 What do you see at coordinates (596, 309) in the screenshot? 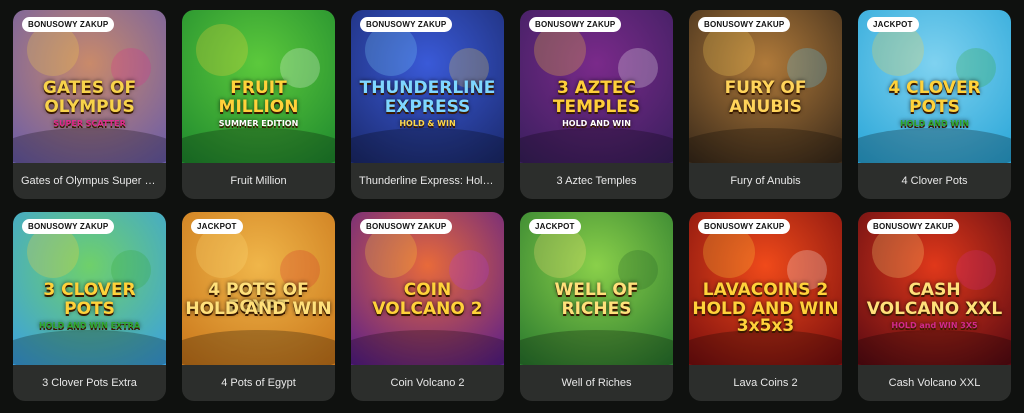
I see `game-logo-line: RICHES` at bounding box center [596, 309].